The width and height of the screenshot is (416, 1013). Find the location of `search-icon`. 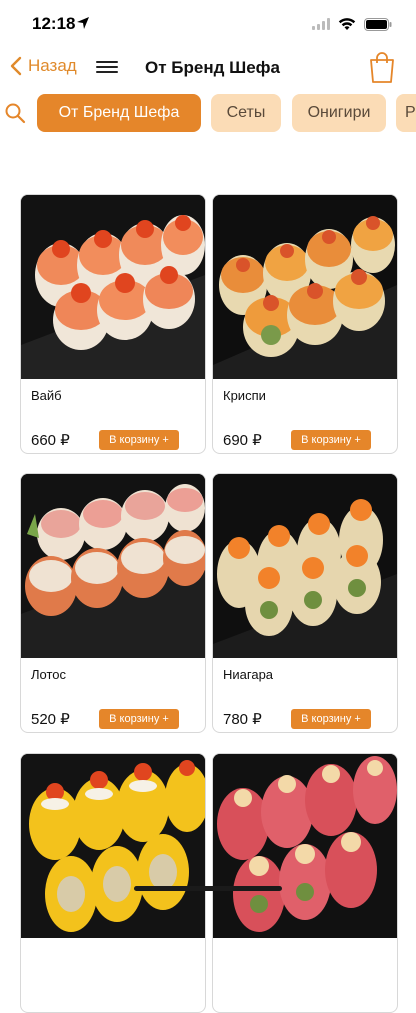

search-icon is located at coordinates (15, 113).